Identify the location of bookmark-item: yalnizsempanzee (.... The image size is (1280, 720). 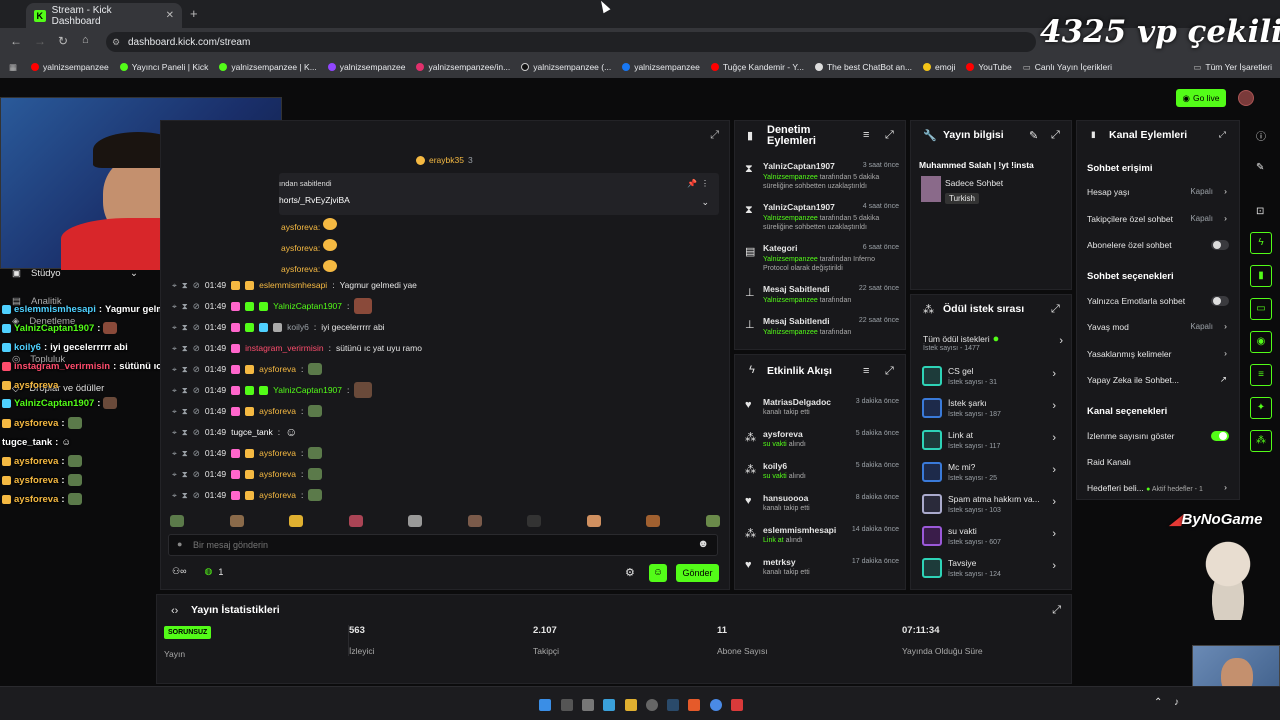
(566, 67).